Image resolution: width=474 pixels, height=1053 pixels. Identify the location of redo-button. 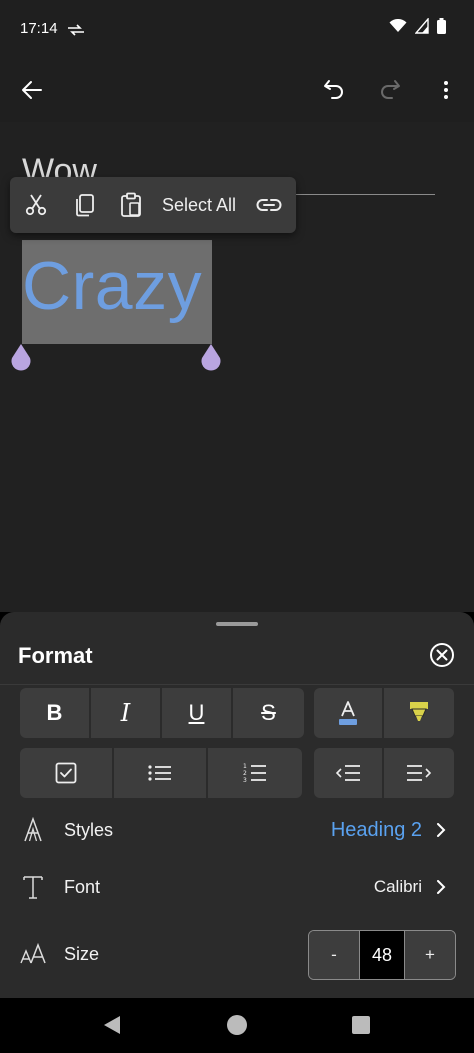
(390, 90).